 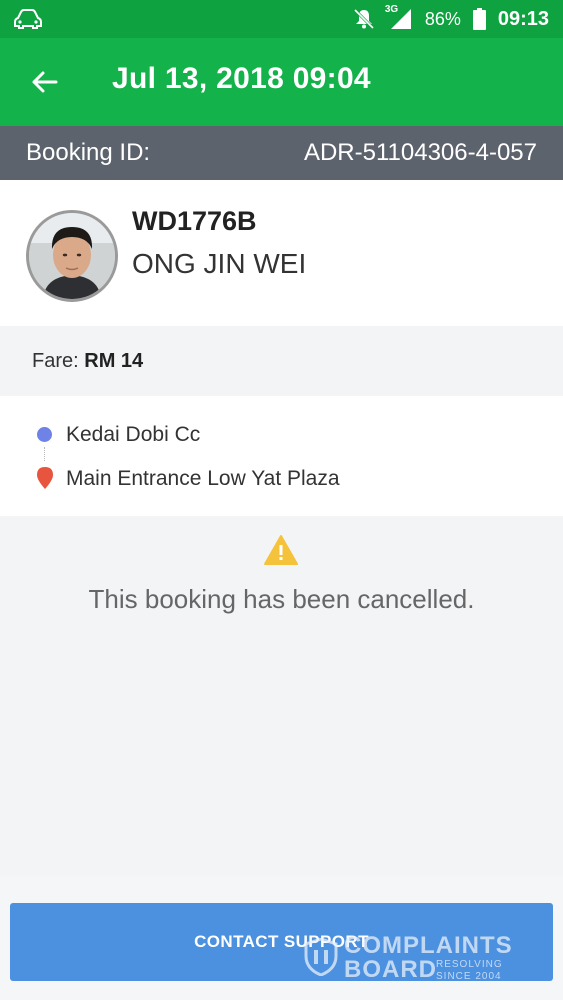 What do you see at coordinates (44, 434) in the screenshot?
I see `pickup-dot-icon` at bounding box center [44, 434].